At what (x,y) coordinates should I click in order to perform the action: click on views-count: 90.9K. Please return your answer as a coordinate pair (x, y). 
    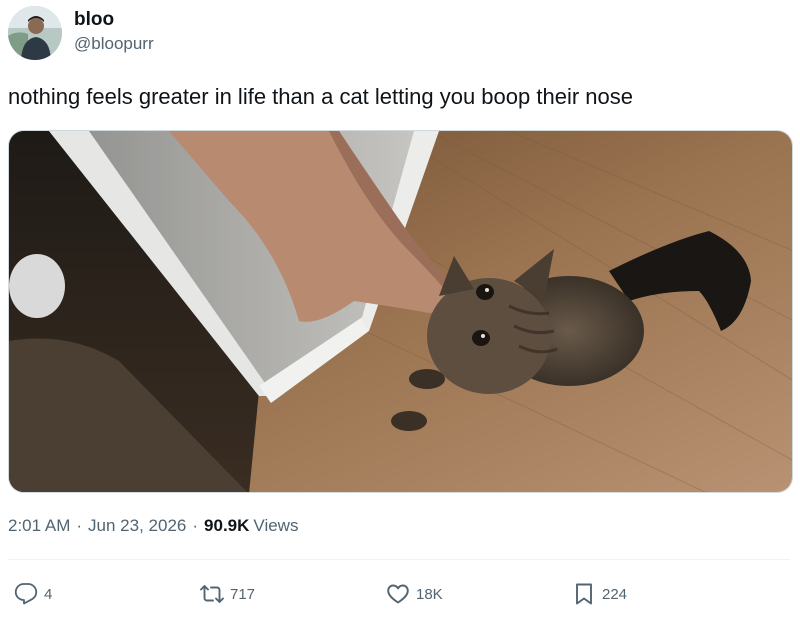
    Looking at the image, I should click on (227, 525).